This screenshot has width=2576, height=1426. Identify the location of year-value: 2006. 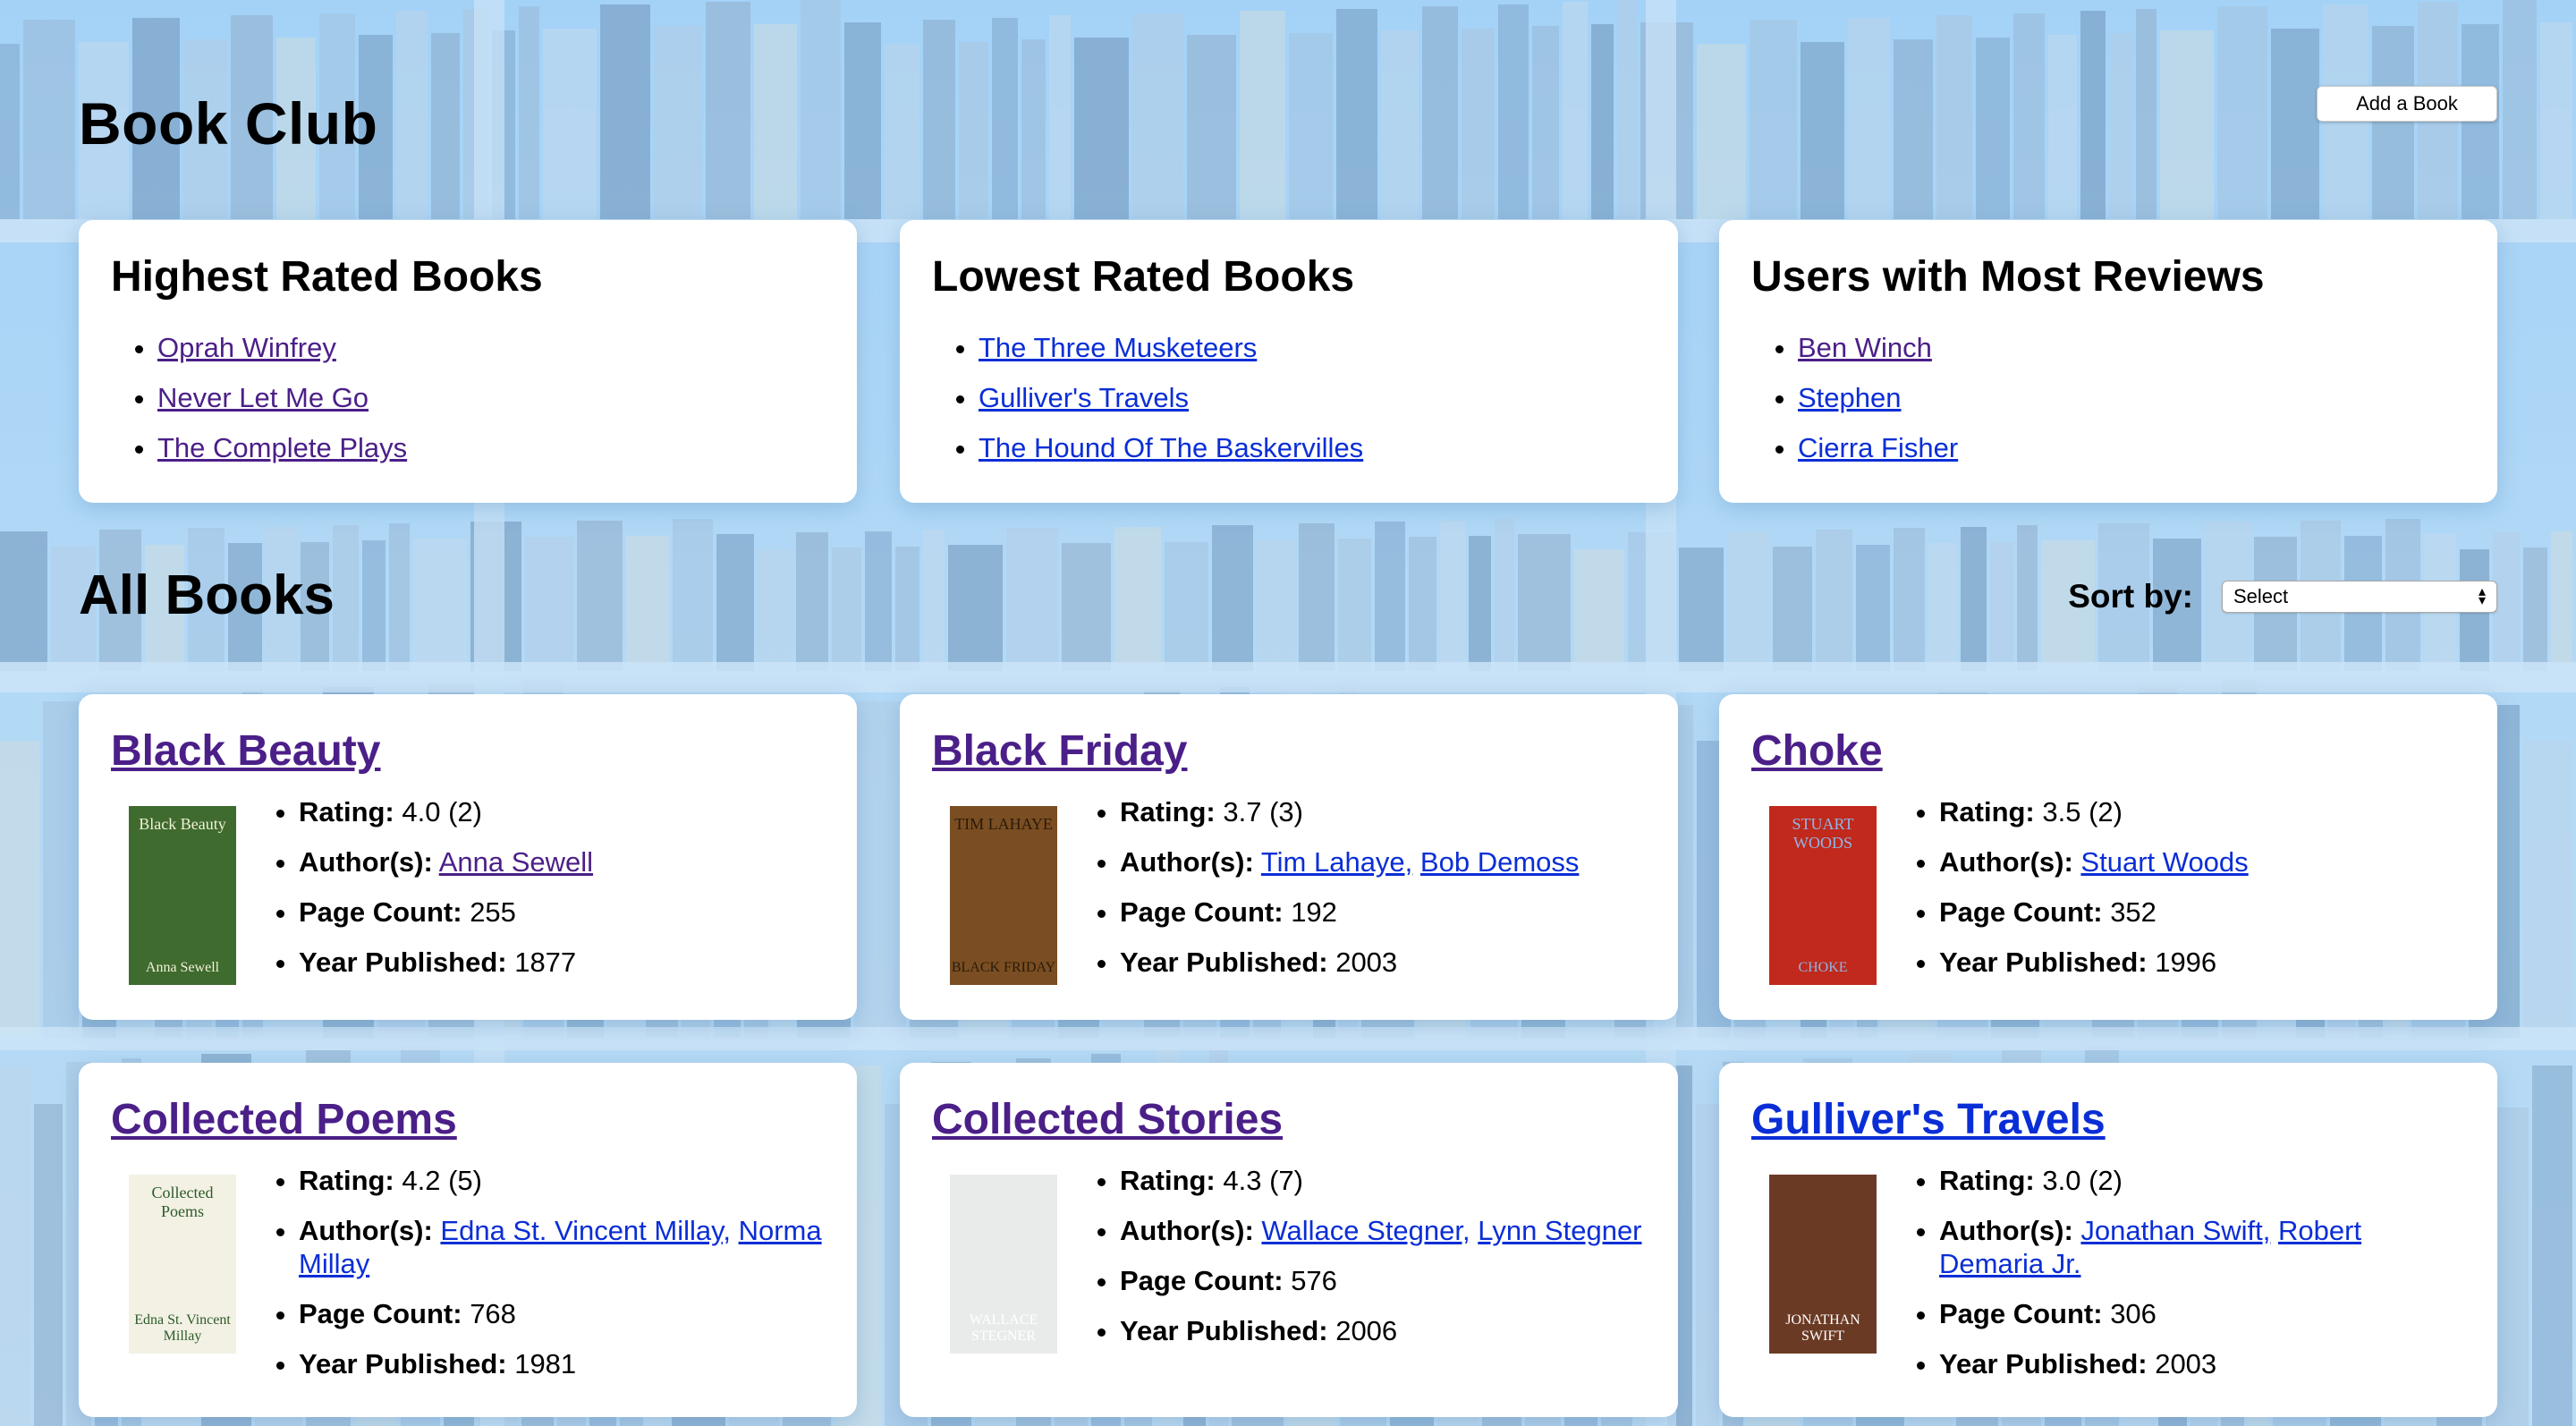
(1366, 1331).